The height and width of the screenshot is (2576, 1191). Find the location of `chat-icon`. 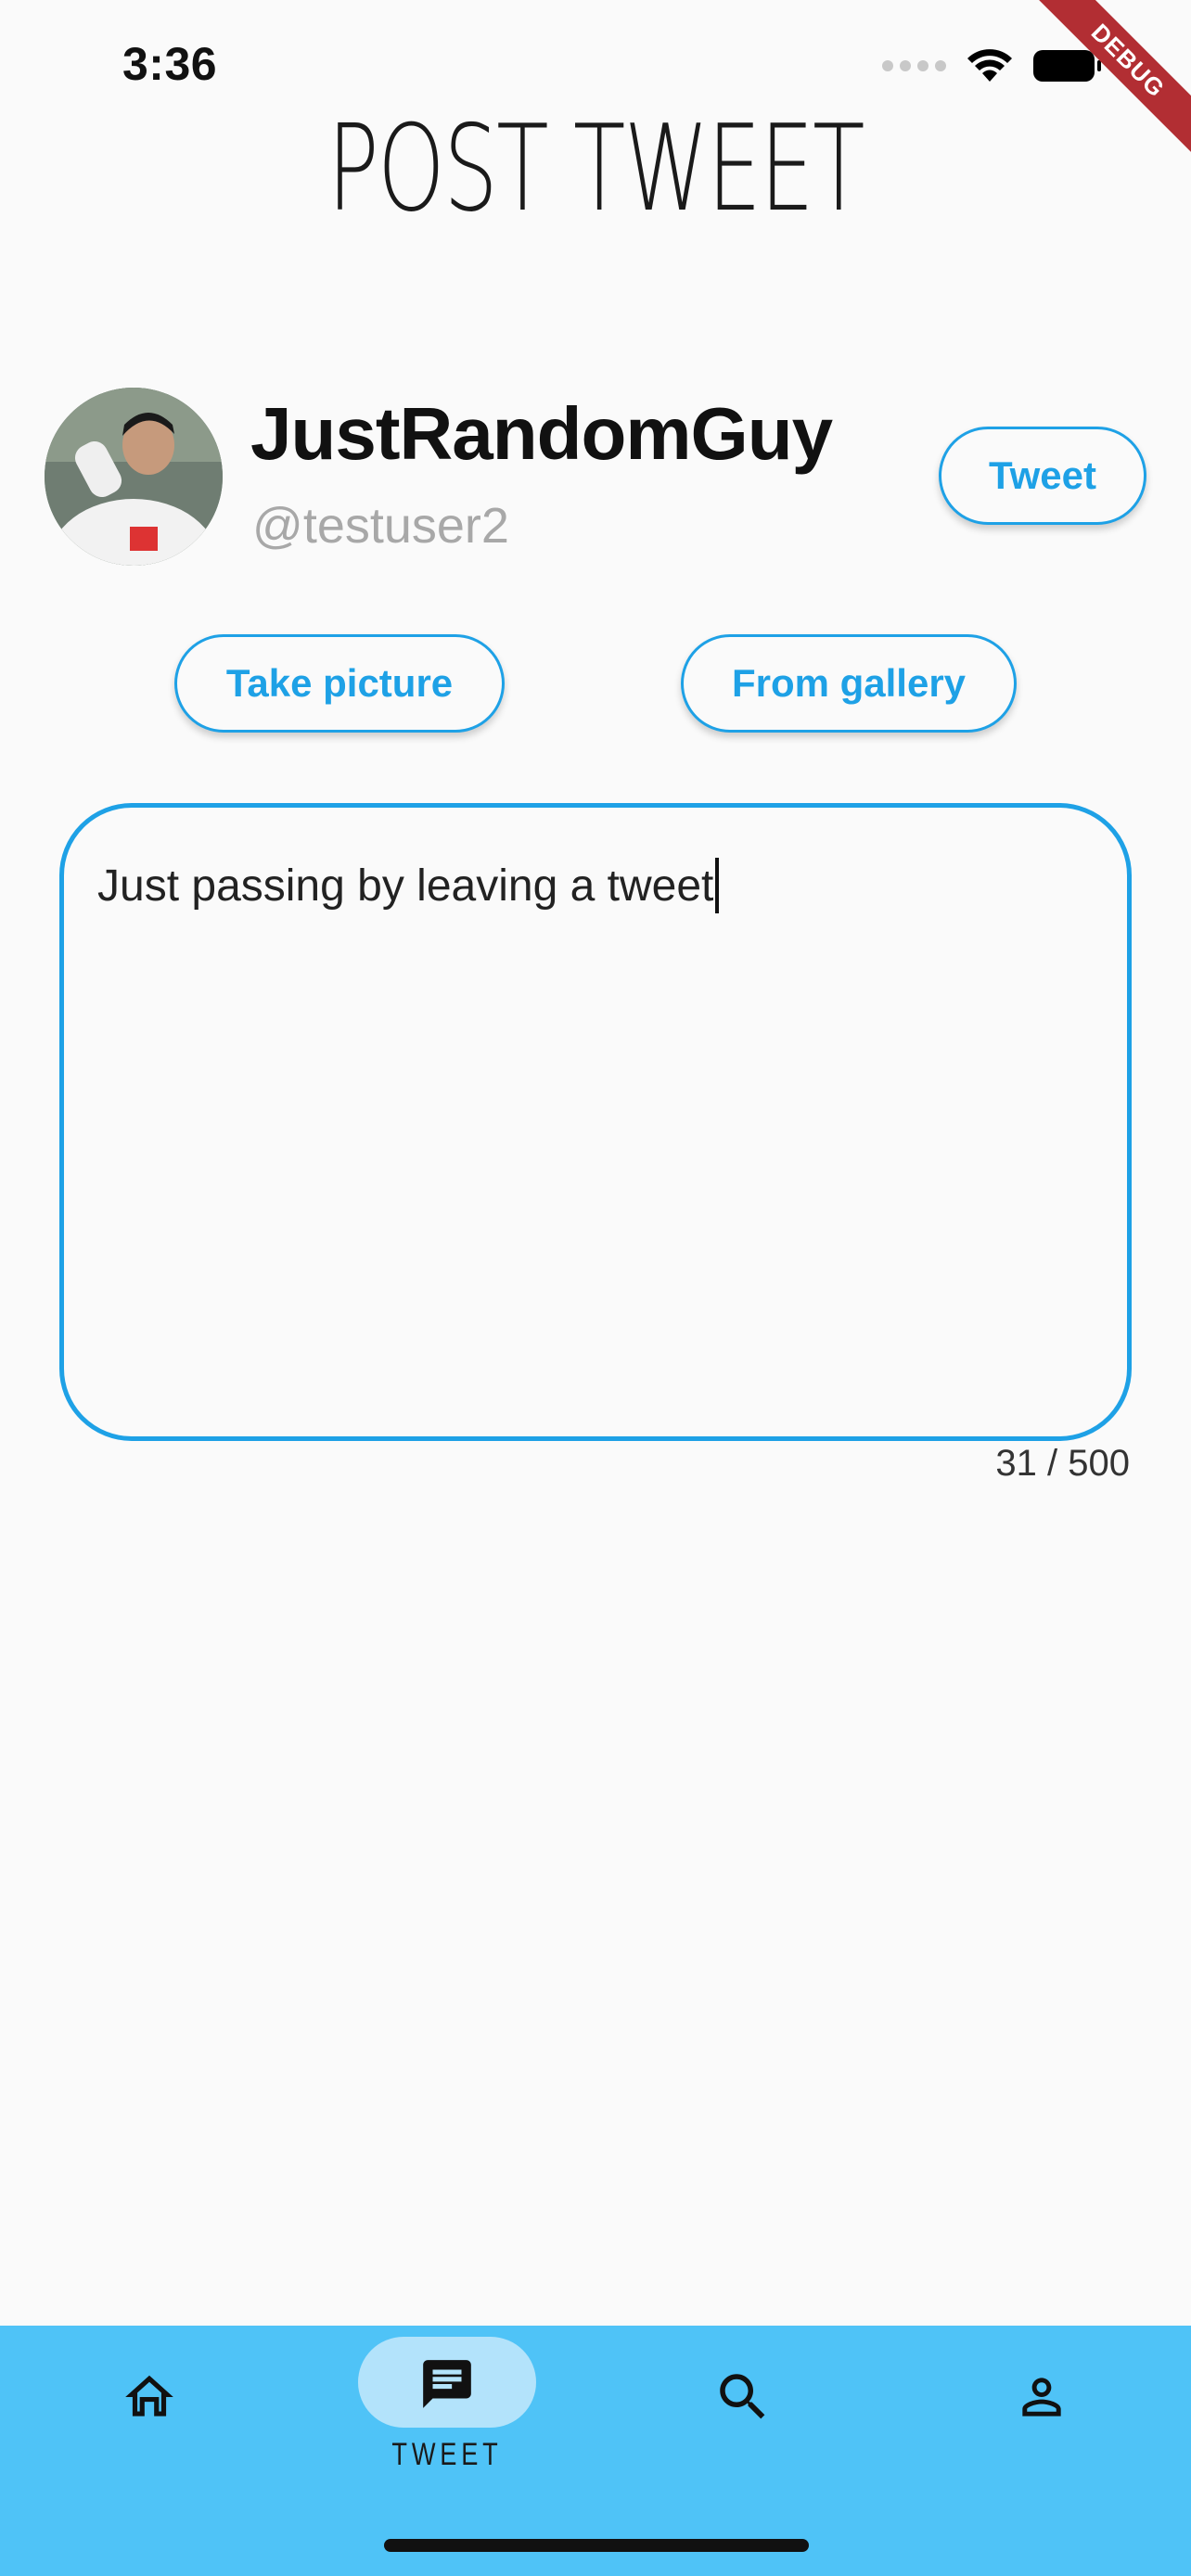

chat-icon is located at coordinates (447, 2384).